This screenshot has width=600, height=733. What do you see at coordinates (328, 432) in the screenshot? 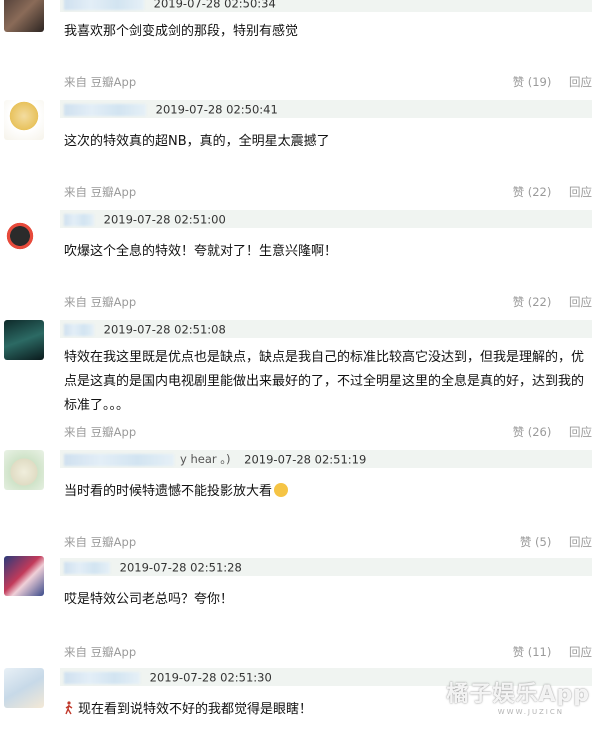
I see `comment-footer: 来自 豆瓣App 赞 (26) 回应` at bounding box center [328, 432].